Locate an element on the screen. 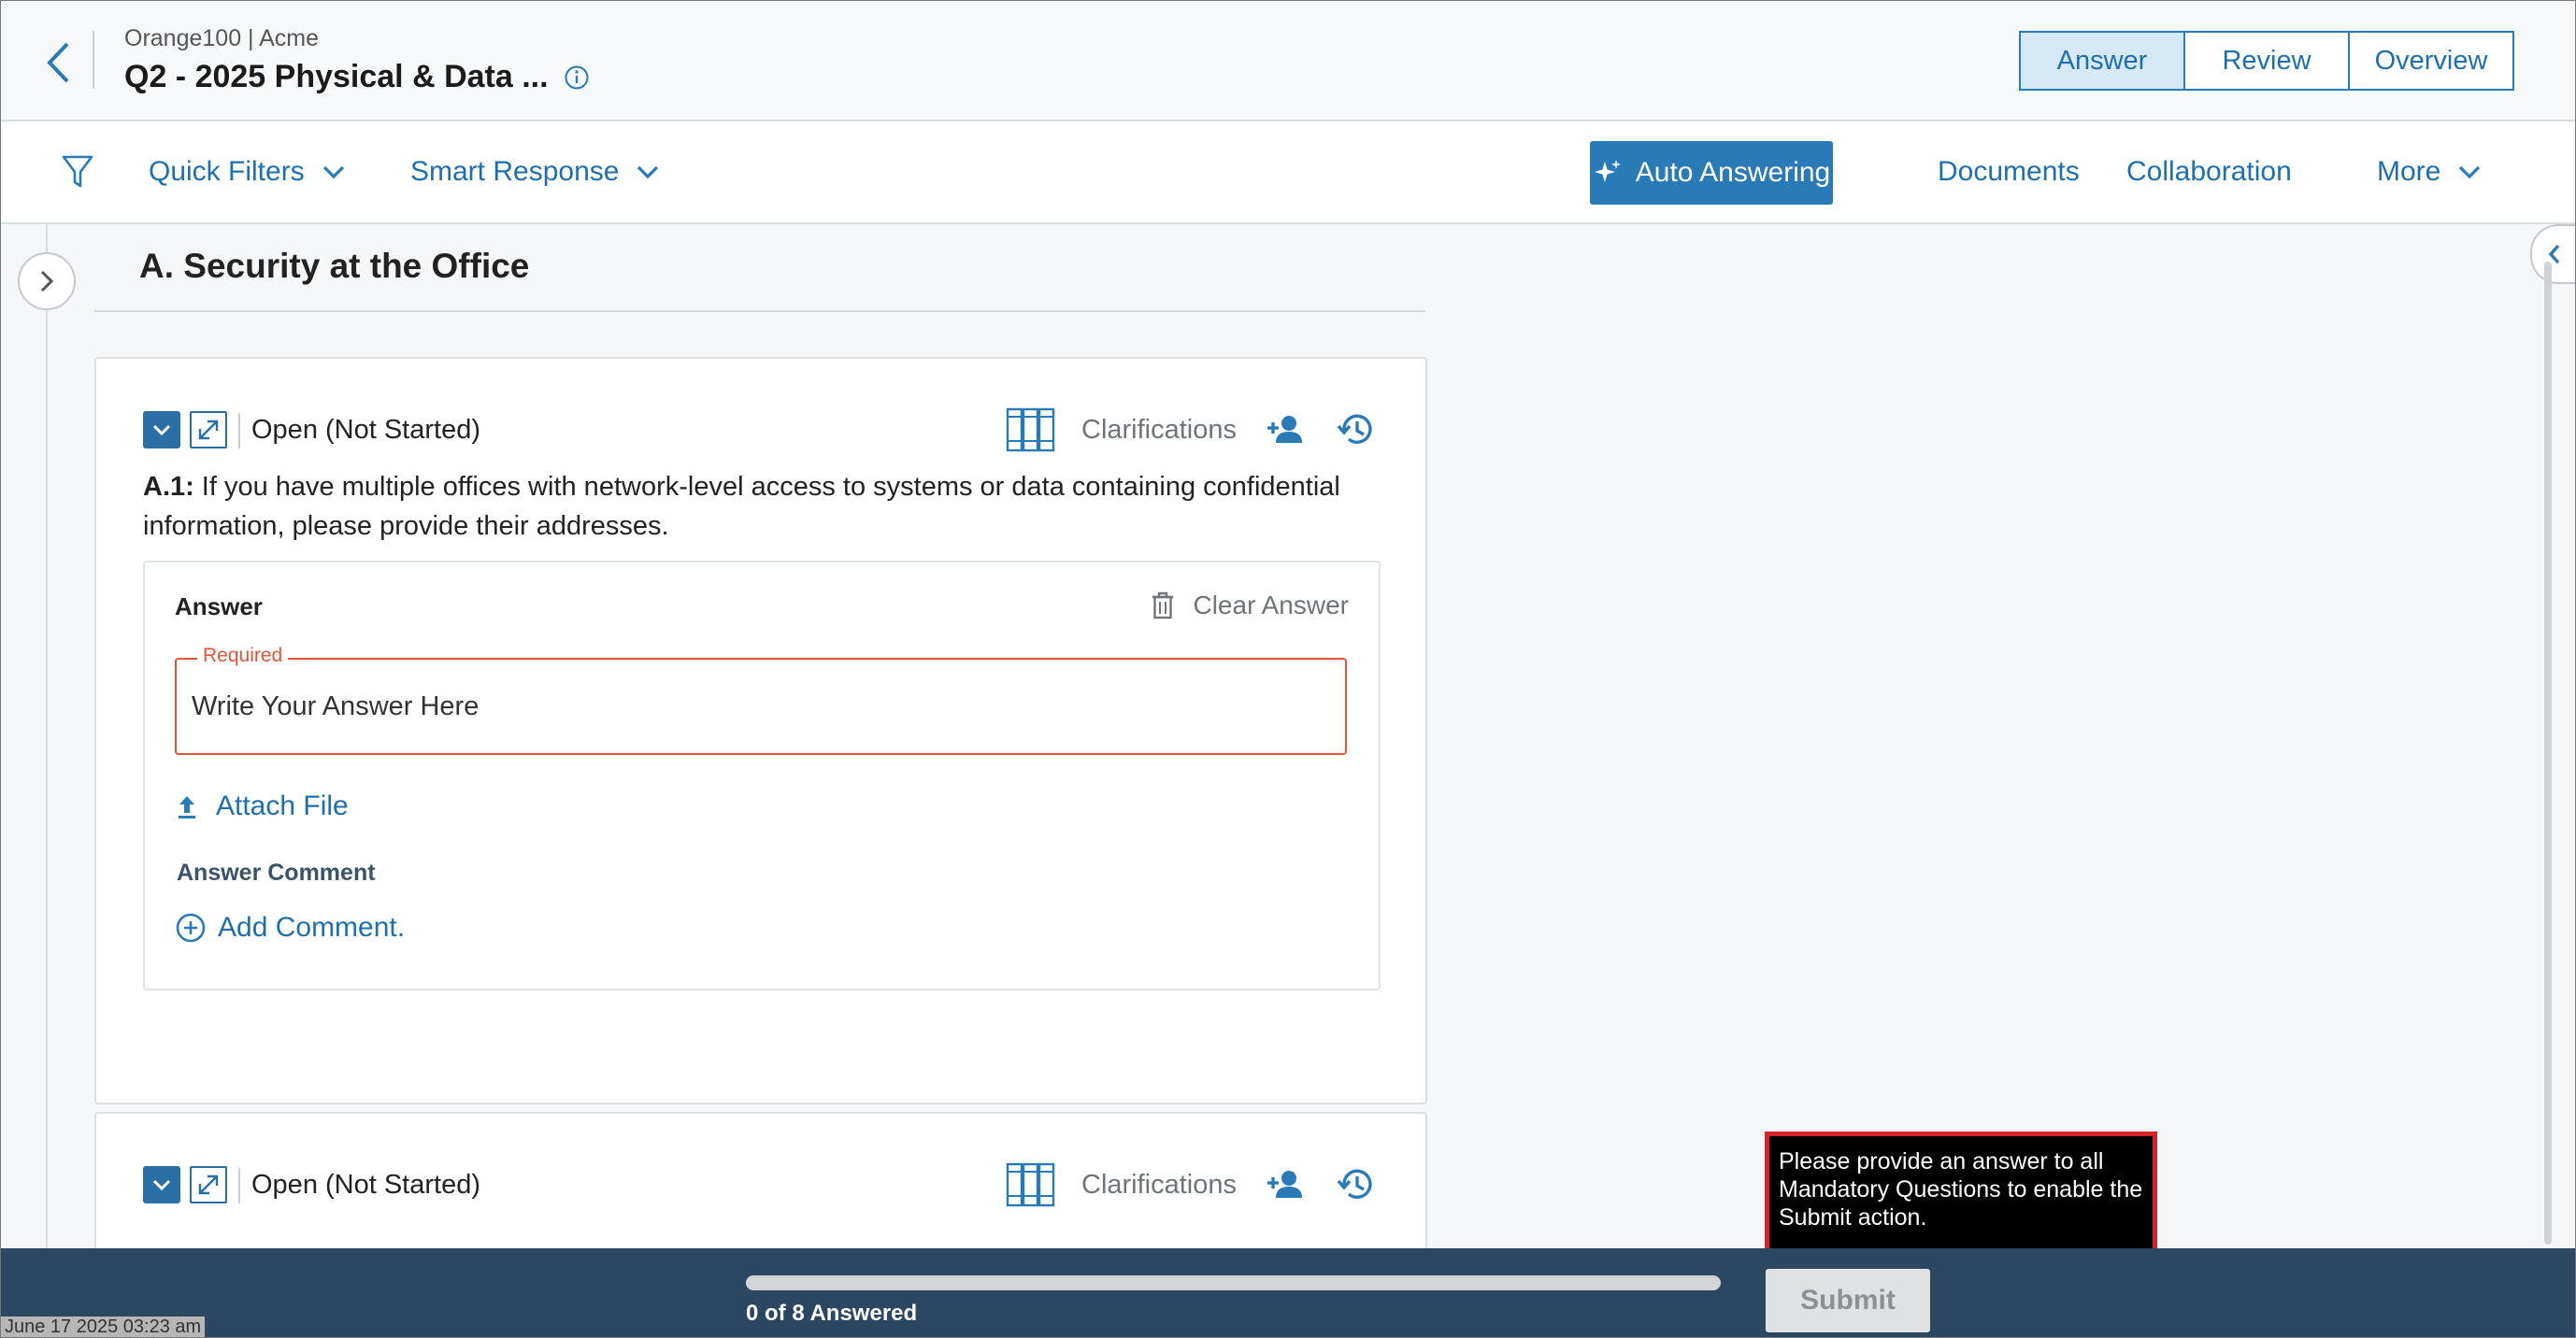 The width and height of the screenshot is (2576, 1338). question-card: Open (Not Started) Clarifications is located at coordinates (760, 1180).